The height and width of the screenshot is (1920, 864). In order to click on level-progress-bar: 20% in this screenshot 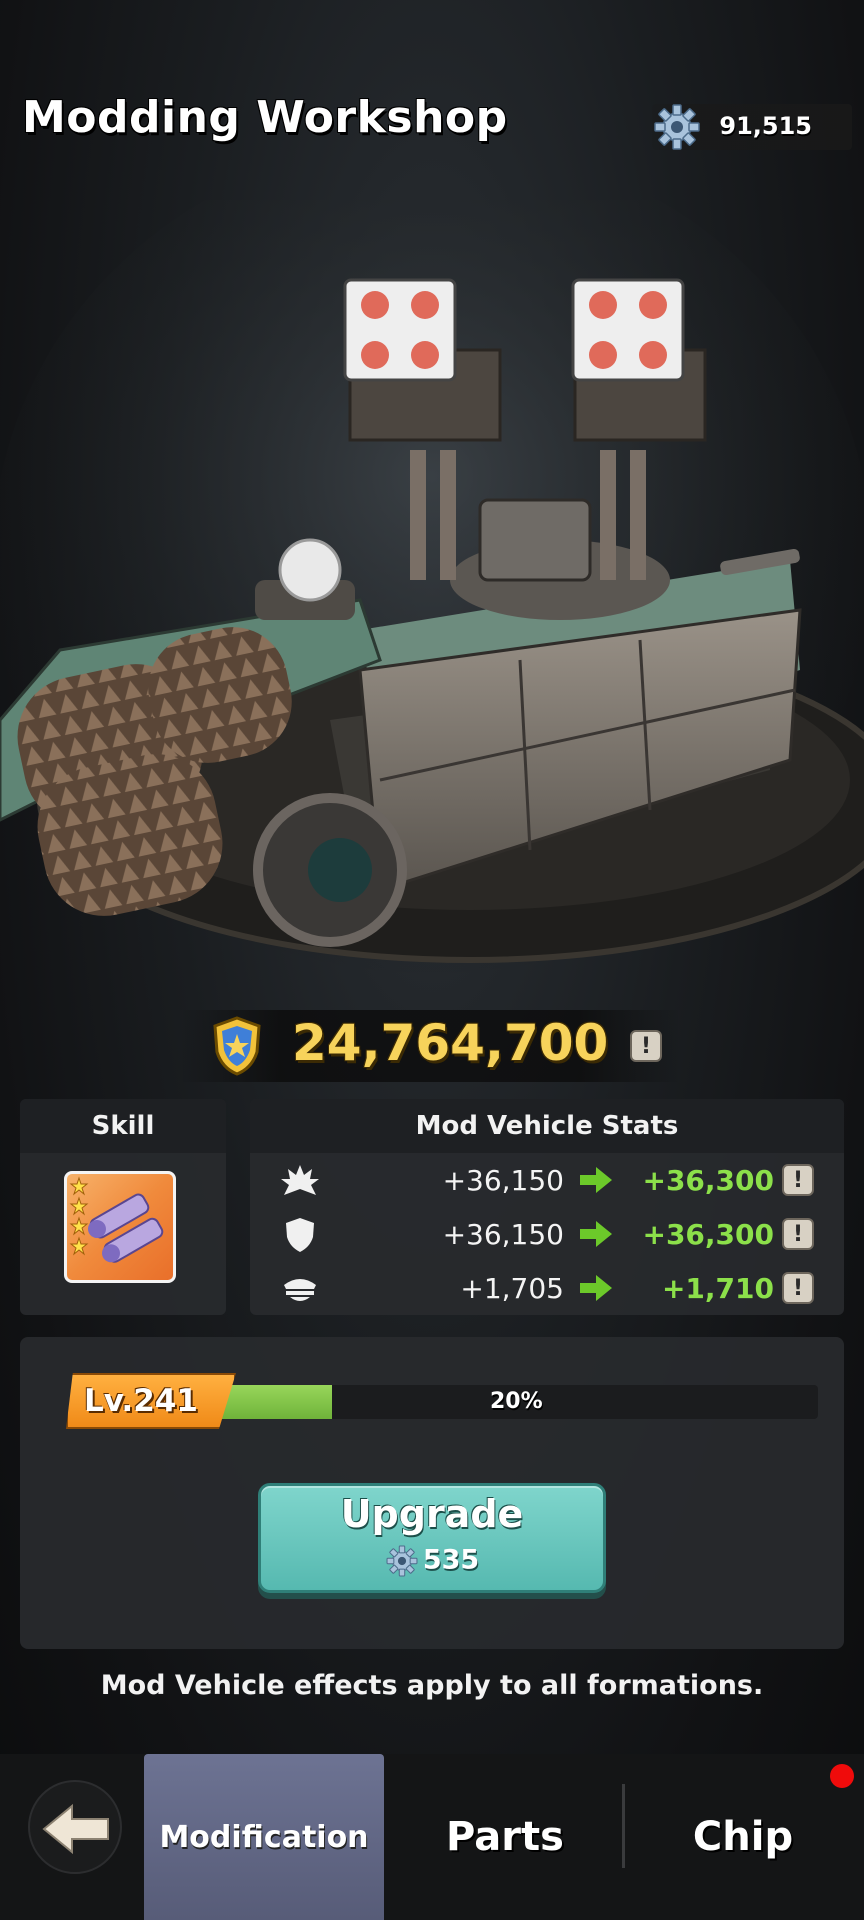, I will do `click(514, 1402)`.